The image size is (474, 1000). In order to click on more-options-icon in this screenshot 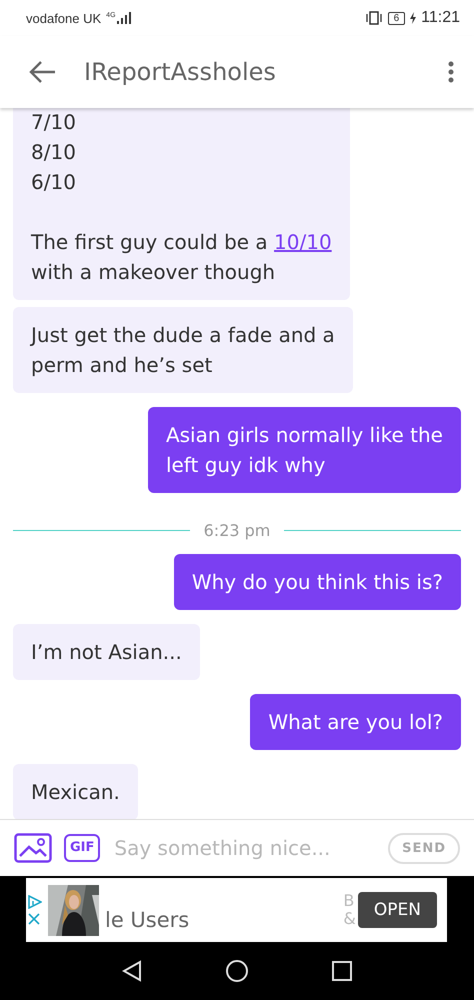, I will do `click(451, 72)`.